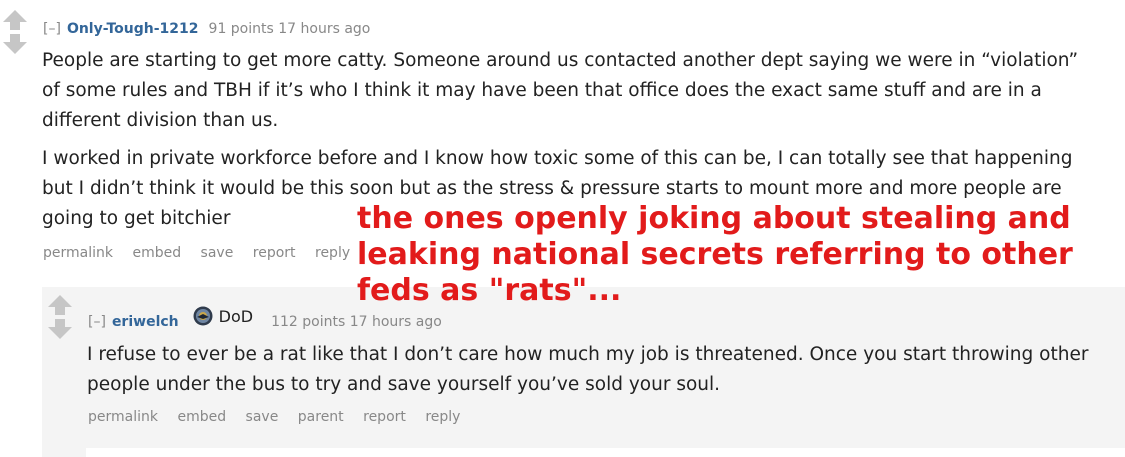 The image size is (1125, 457). Describe the element at coordinates (203, 316) in the screenshot. I see `dod-seal-icon` at that location.